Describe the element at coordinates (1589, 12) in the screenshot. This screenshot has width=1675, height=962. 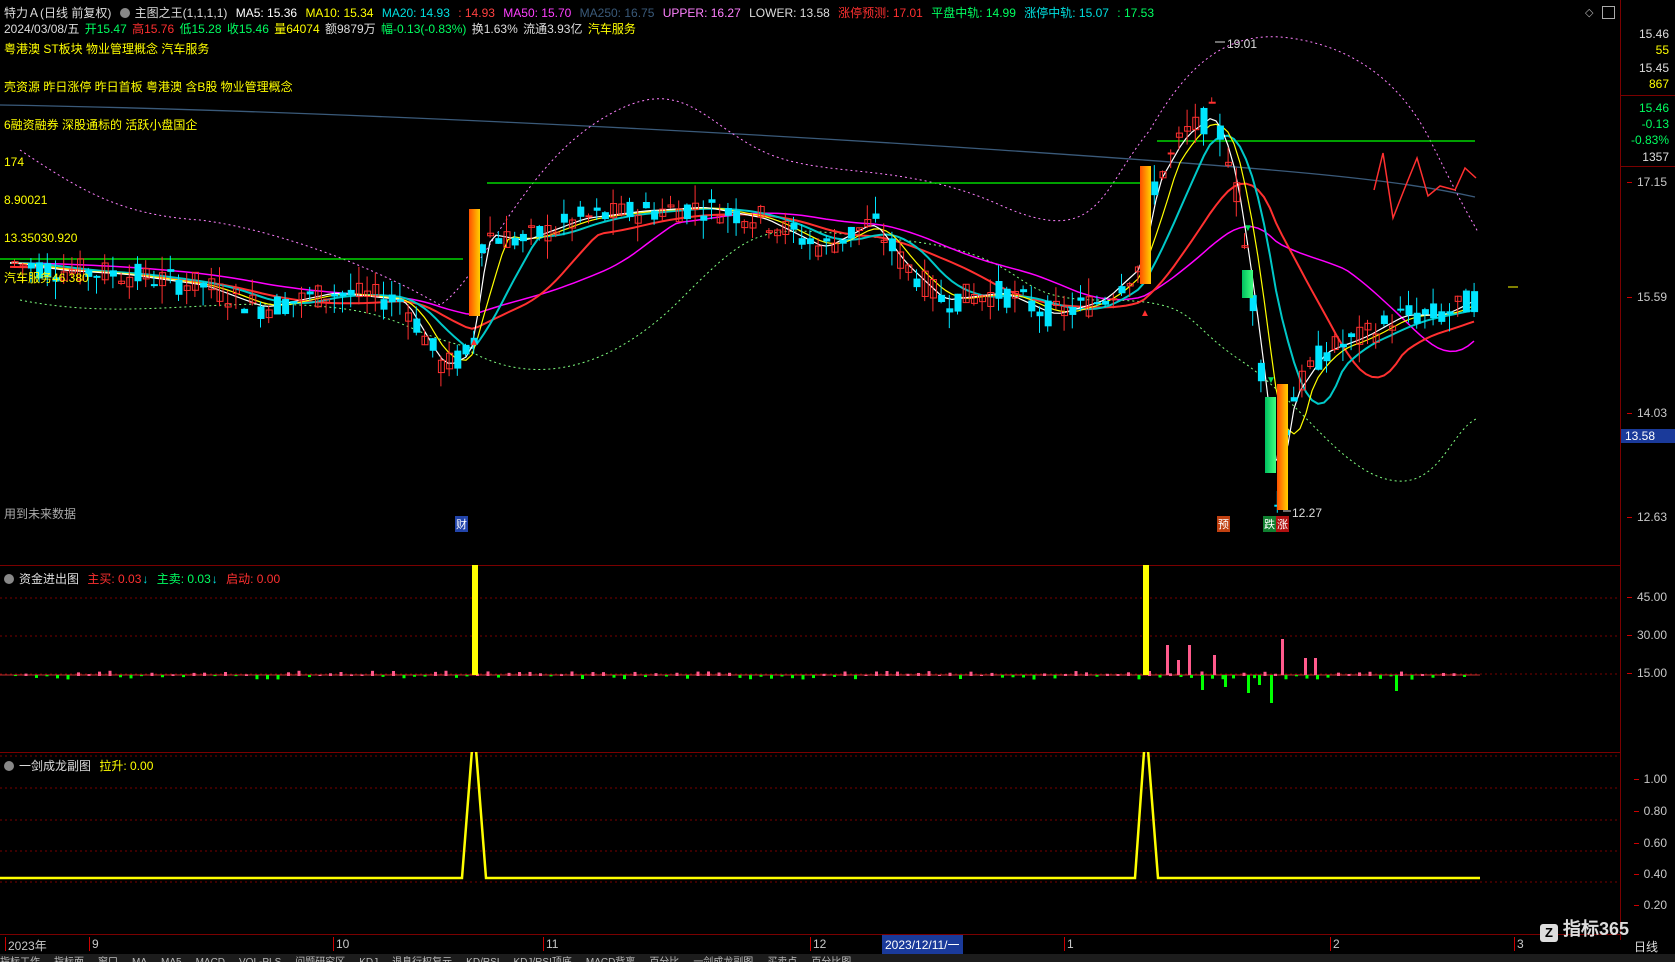
I see `window-restore-icon: ◇` at that location.